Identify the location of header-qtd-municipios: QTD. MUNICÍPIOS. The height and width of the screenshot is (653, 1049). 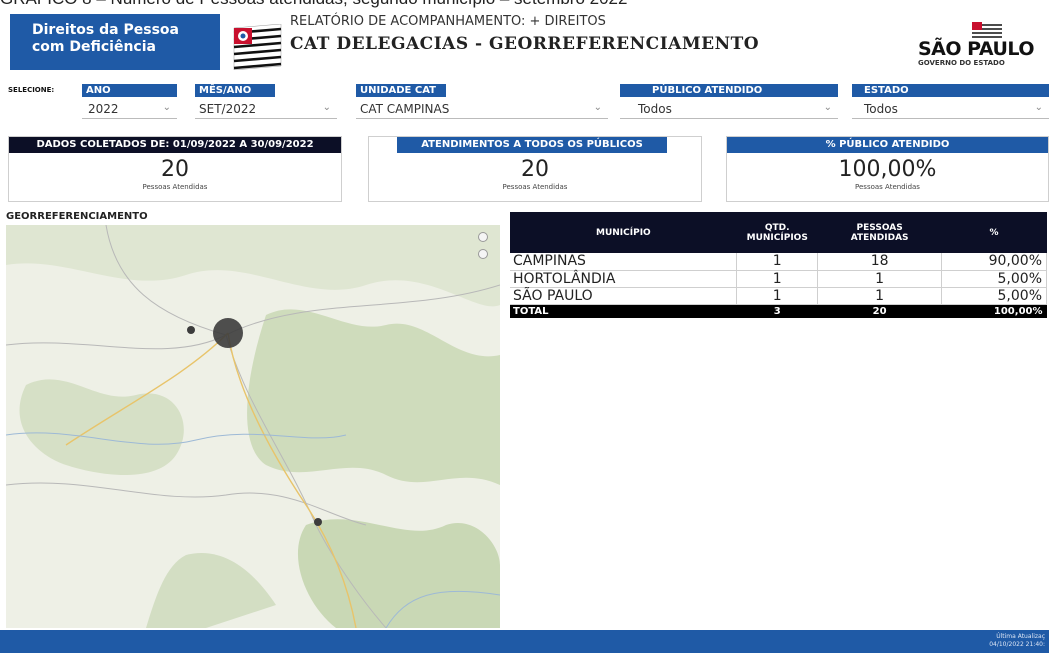
(777, 232).